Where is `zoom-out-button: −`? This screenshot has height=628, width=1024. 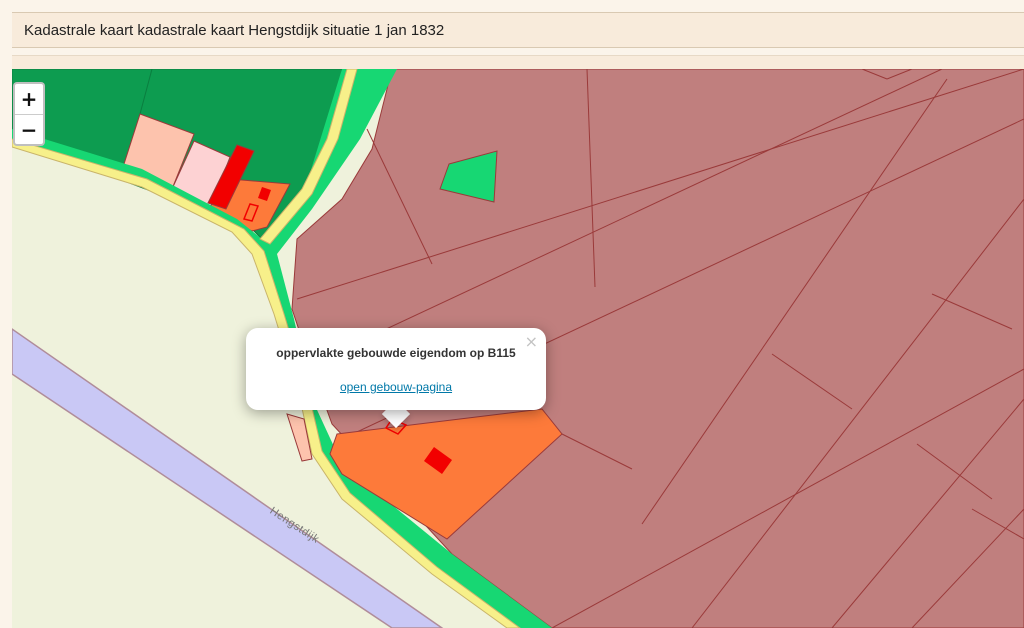
zoom-out-button: − is located at coordinates (29, 129).